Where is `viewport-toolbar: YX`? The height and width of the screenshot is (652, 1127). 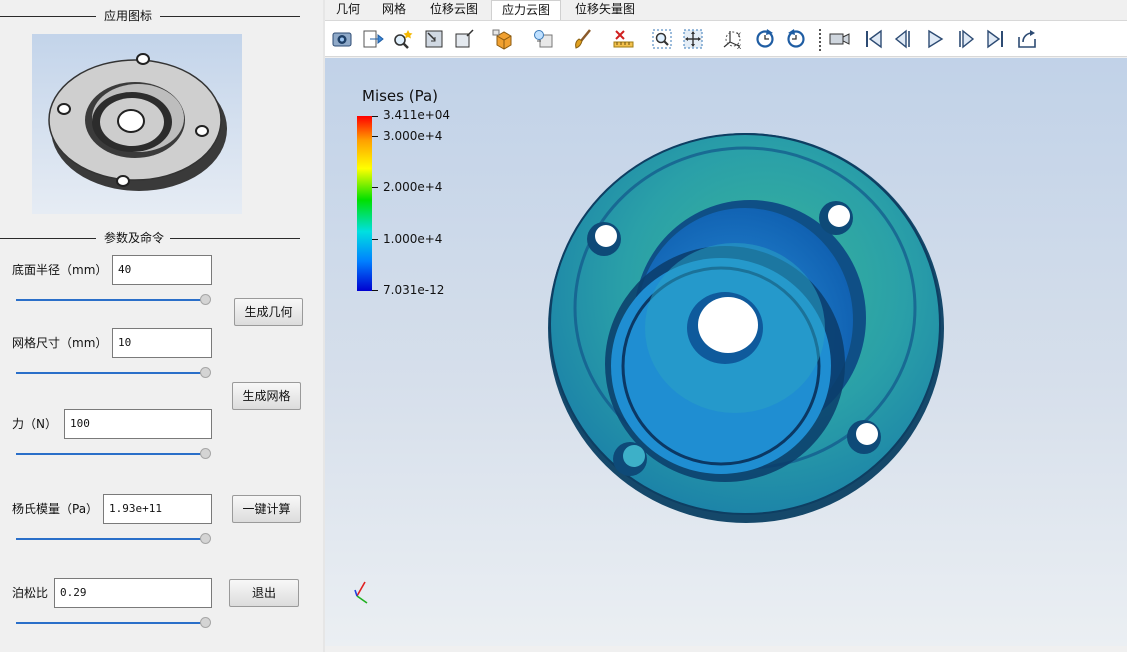
viewport-toolbar: YX is located at coordinates (726, 38).